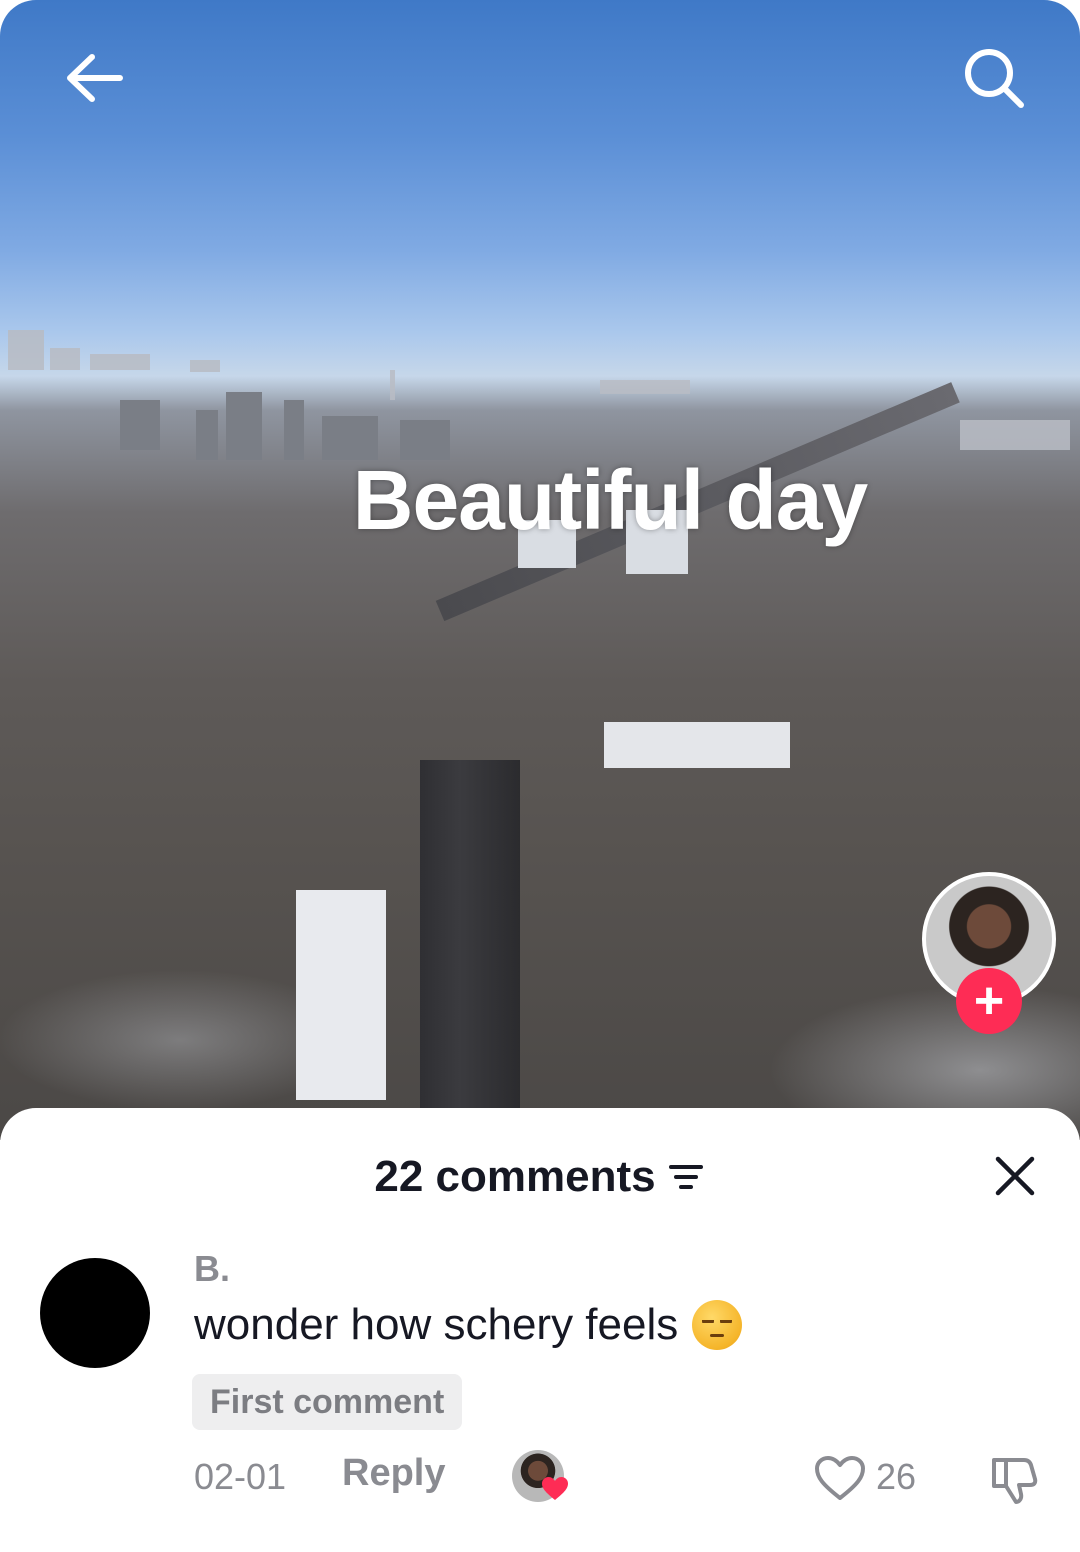  What do you see at coordinates (470, 950) in the screenshot?
I see `road` at bounding box center [470, 950].